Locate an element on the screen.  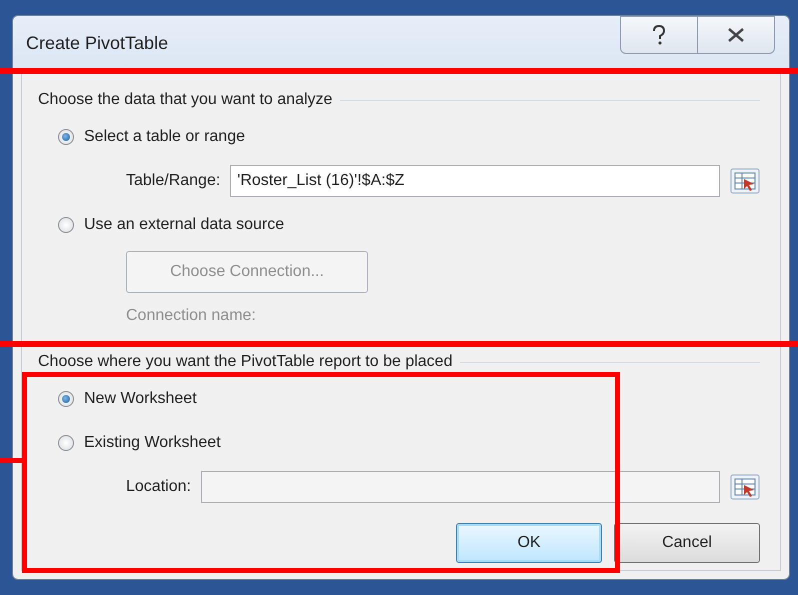
help-icon is located at coordinates (659, 35).